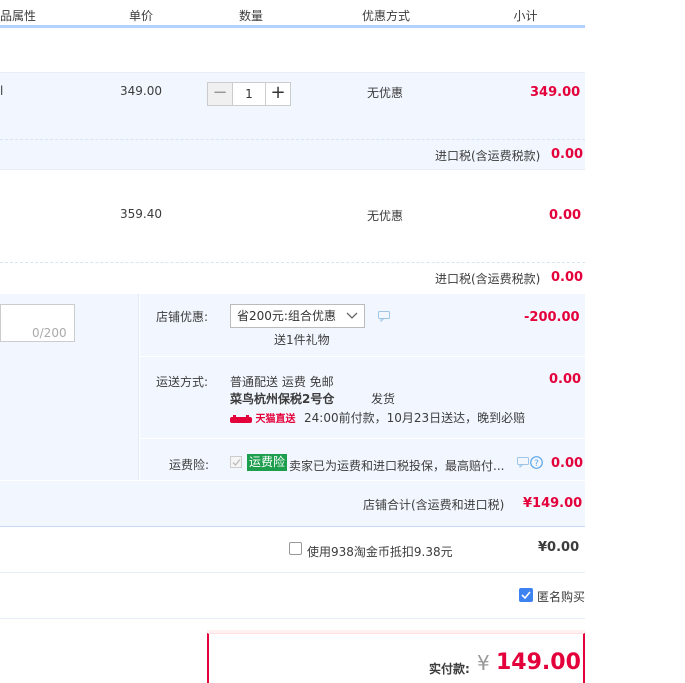 The width and height of the screenshot is (685, 683). What do you see at coordinates (49, 333) in the screenshot?
I see `memo-counter: 0/200` at bounding box center [49, 333].